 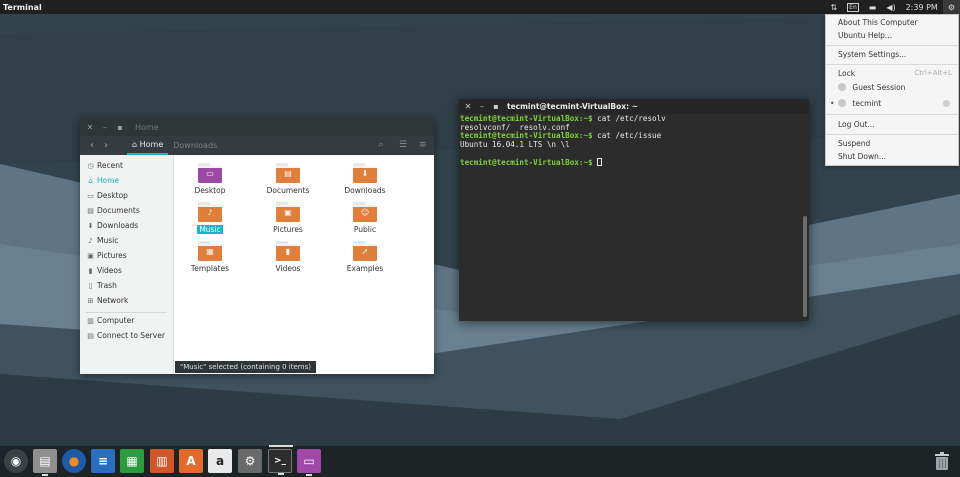 What do you see at coordinates (634, 106) in the screenshot?
I see `terminal-titlebar: ✕ – ▪ tecmint@tecmint-VirtualBox: ~` at bounding box center [634, 106].